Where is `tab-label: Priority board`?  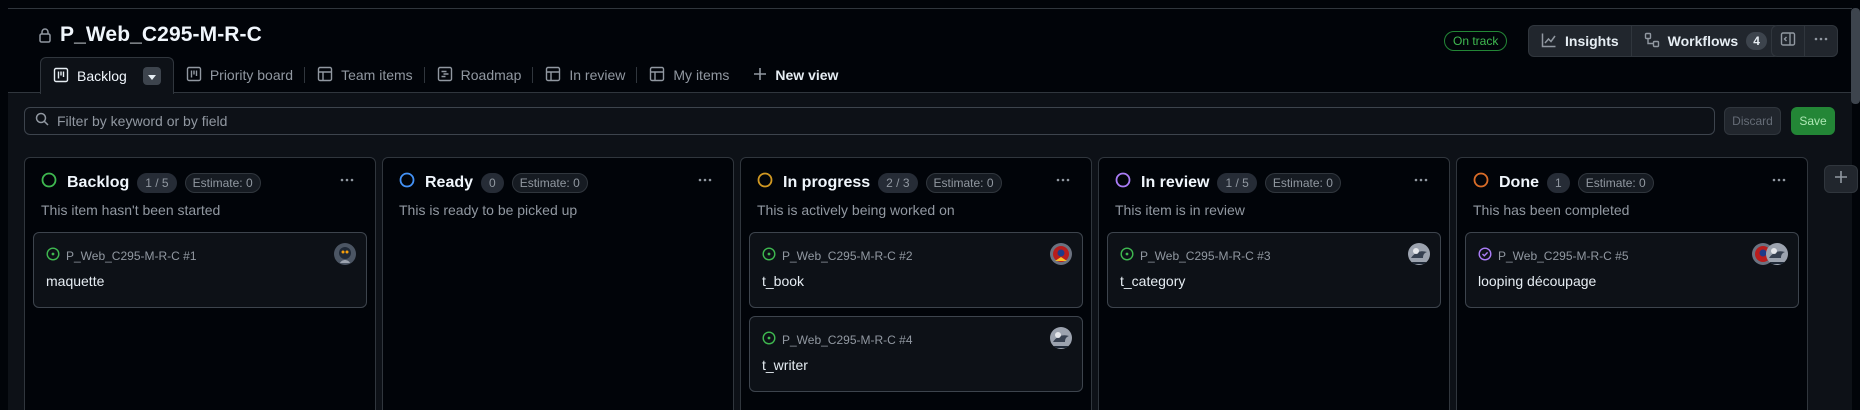 tab-label: Priority board is located at coordinates (251, 75).